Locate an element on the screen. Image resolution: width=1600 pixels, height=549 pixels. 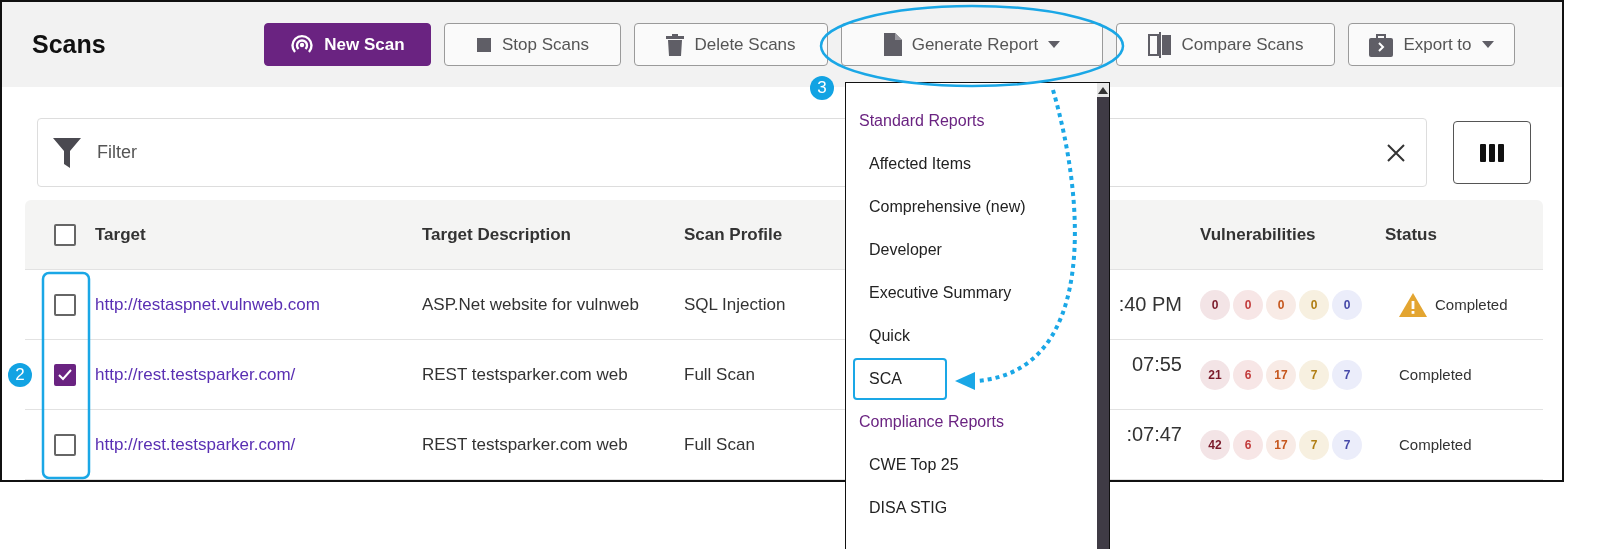
column-header: Status is located at coordinates (1411, 234).